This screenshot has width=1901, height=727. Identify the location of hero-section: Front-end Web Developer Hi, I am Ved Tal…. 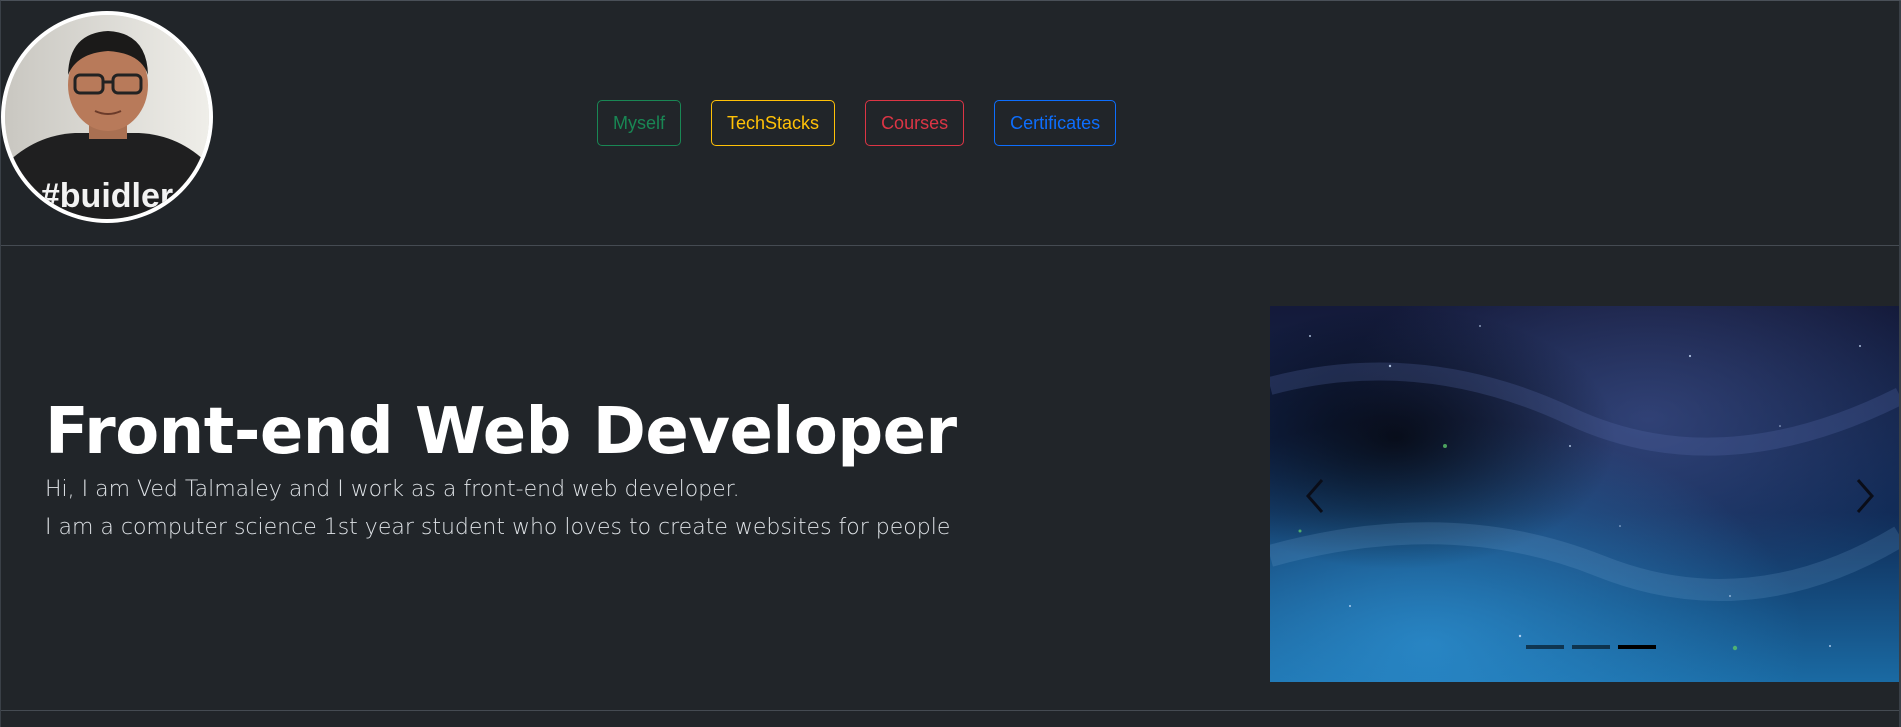
(635, 470).